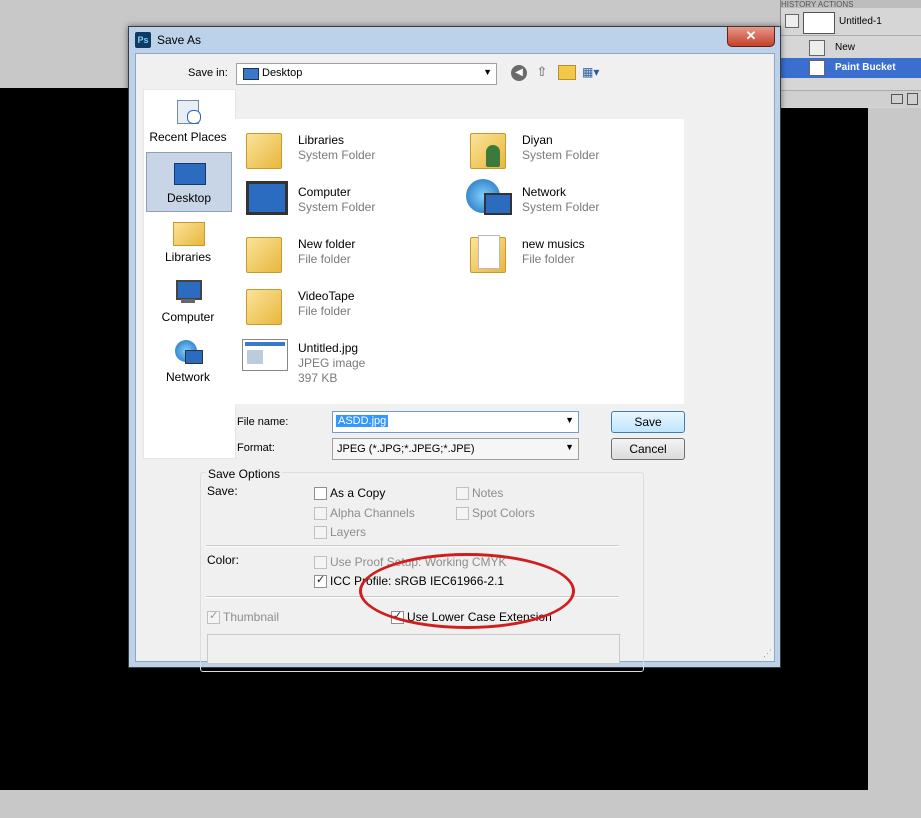 This screenshot has height=818, width=921. What do you see at coordinates (328, 348) in the screenshot?
I see `file-name: Untitled.jpg` at bounding box center [328, 348].